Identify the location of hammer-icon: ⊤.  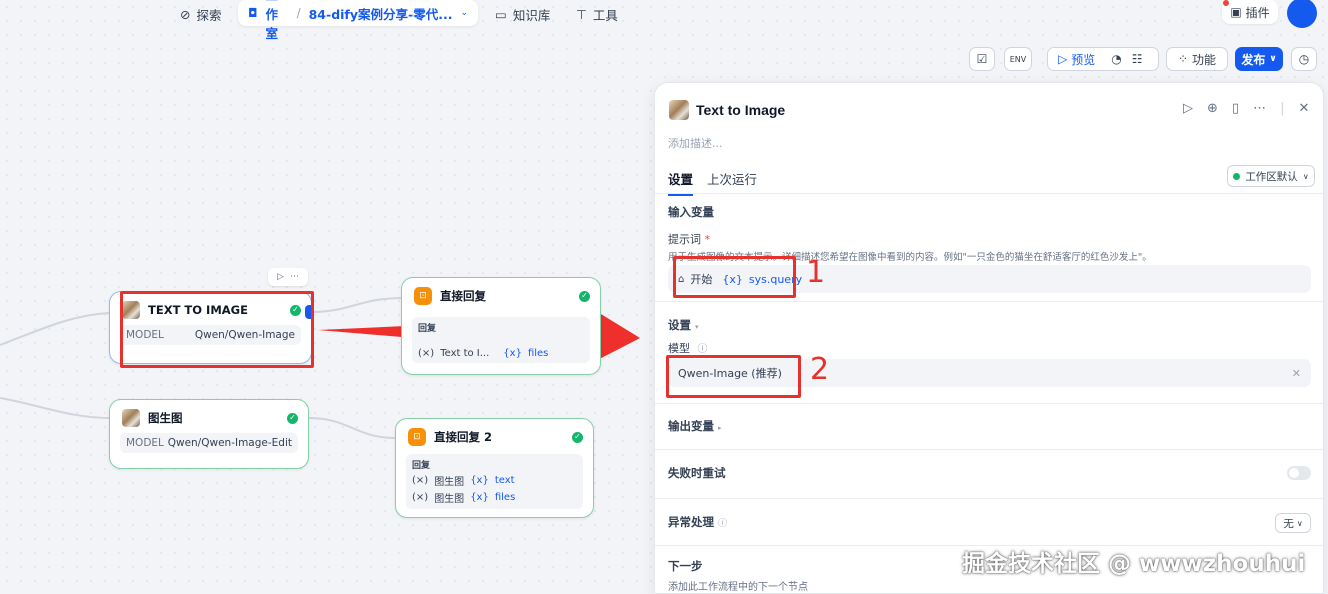
(581, 14).